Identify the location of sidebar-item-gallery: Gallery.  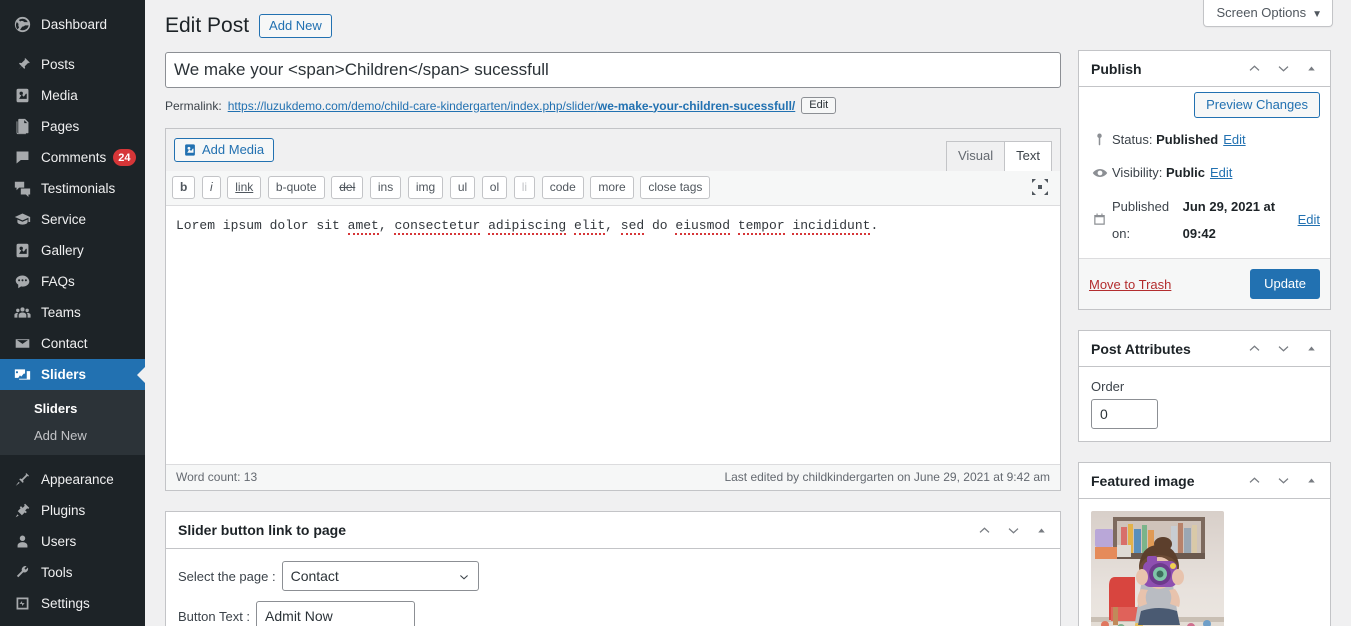
(72, 250).